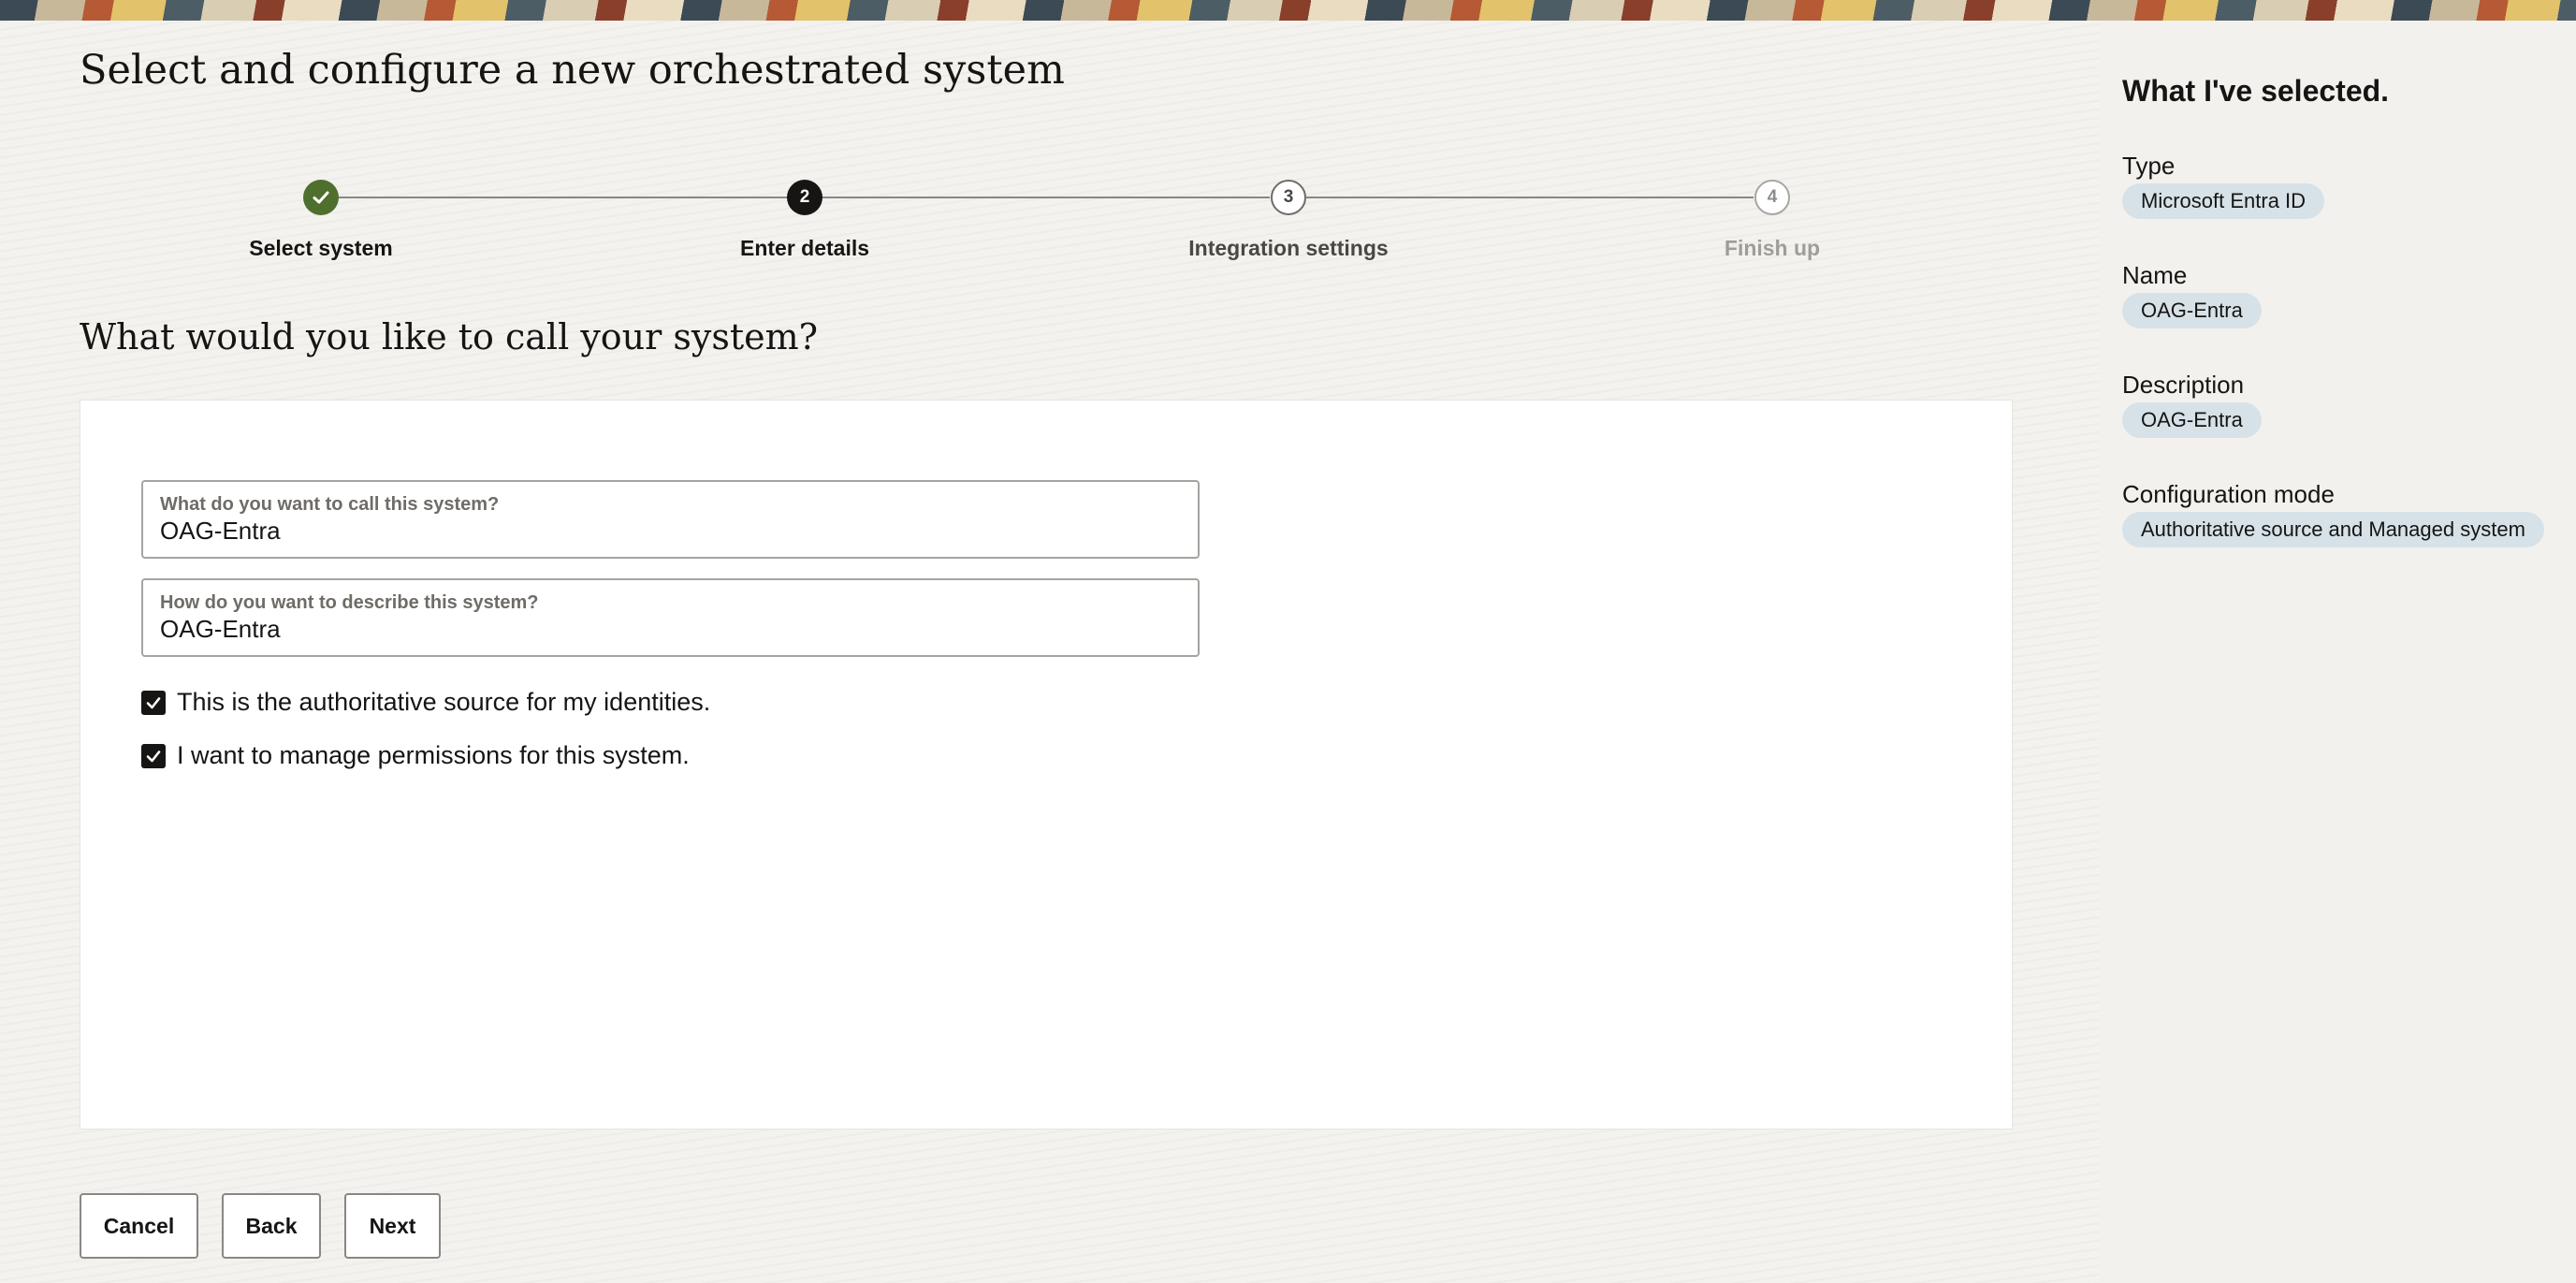 The height and width of the screenshot is (1283, 2576). Describe the element at coordinates (2256, 91) in the screenshot. I see `summary-title: What I've selected.` at that location.